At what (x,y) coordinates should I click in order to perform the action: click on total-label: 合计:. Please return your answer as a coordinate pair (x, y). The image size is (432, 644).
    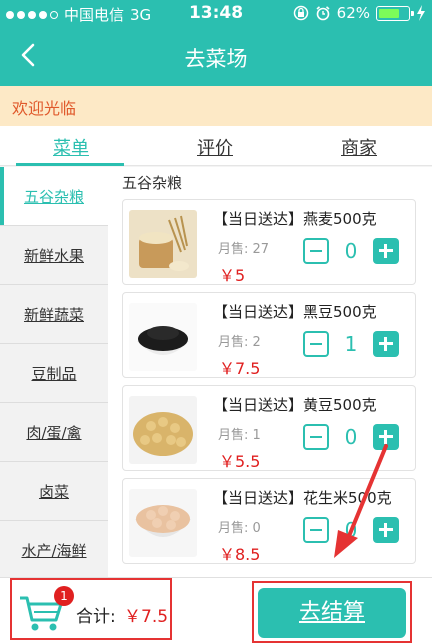
    Looking at the image, I should click on (96, 617).